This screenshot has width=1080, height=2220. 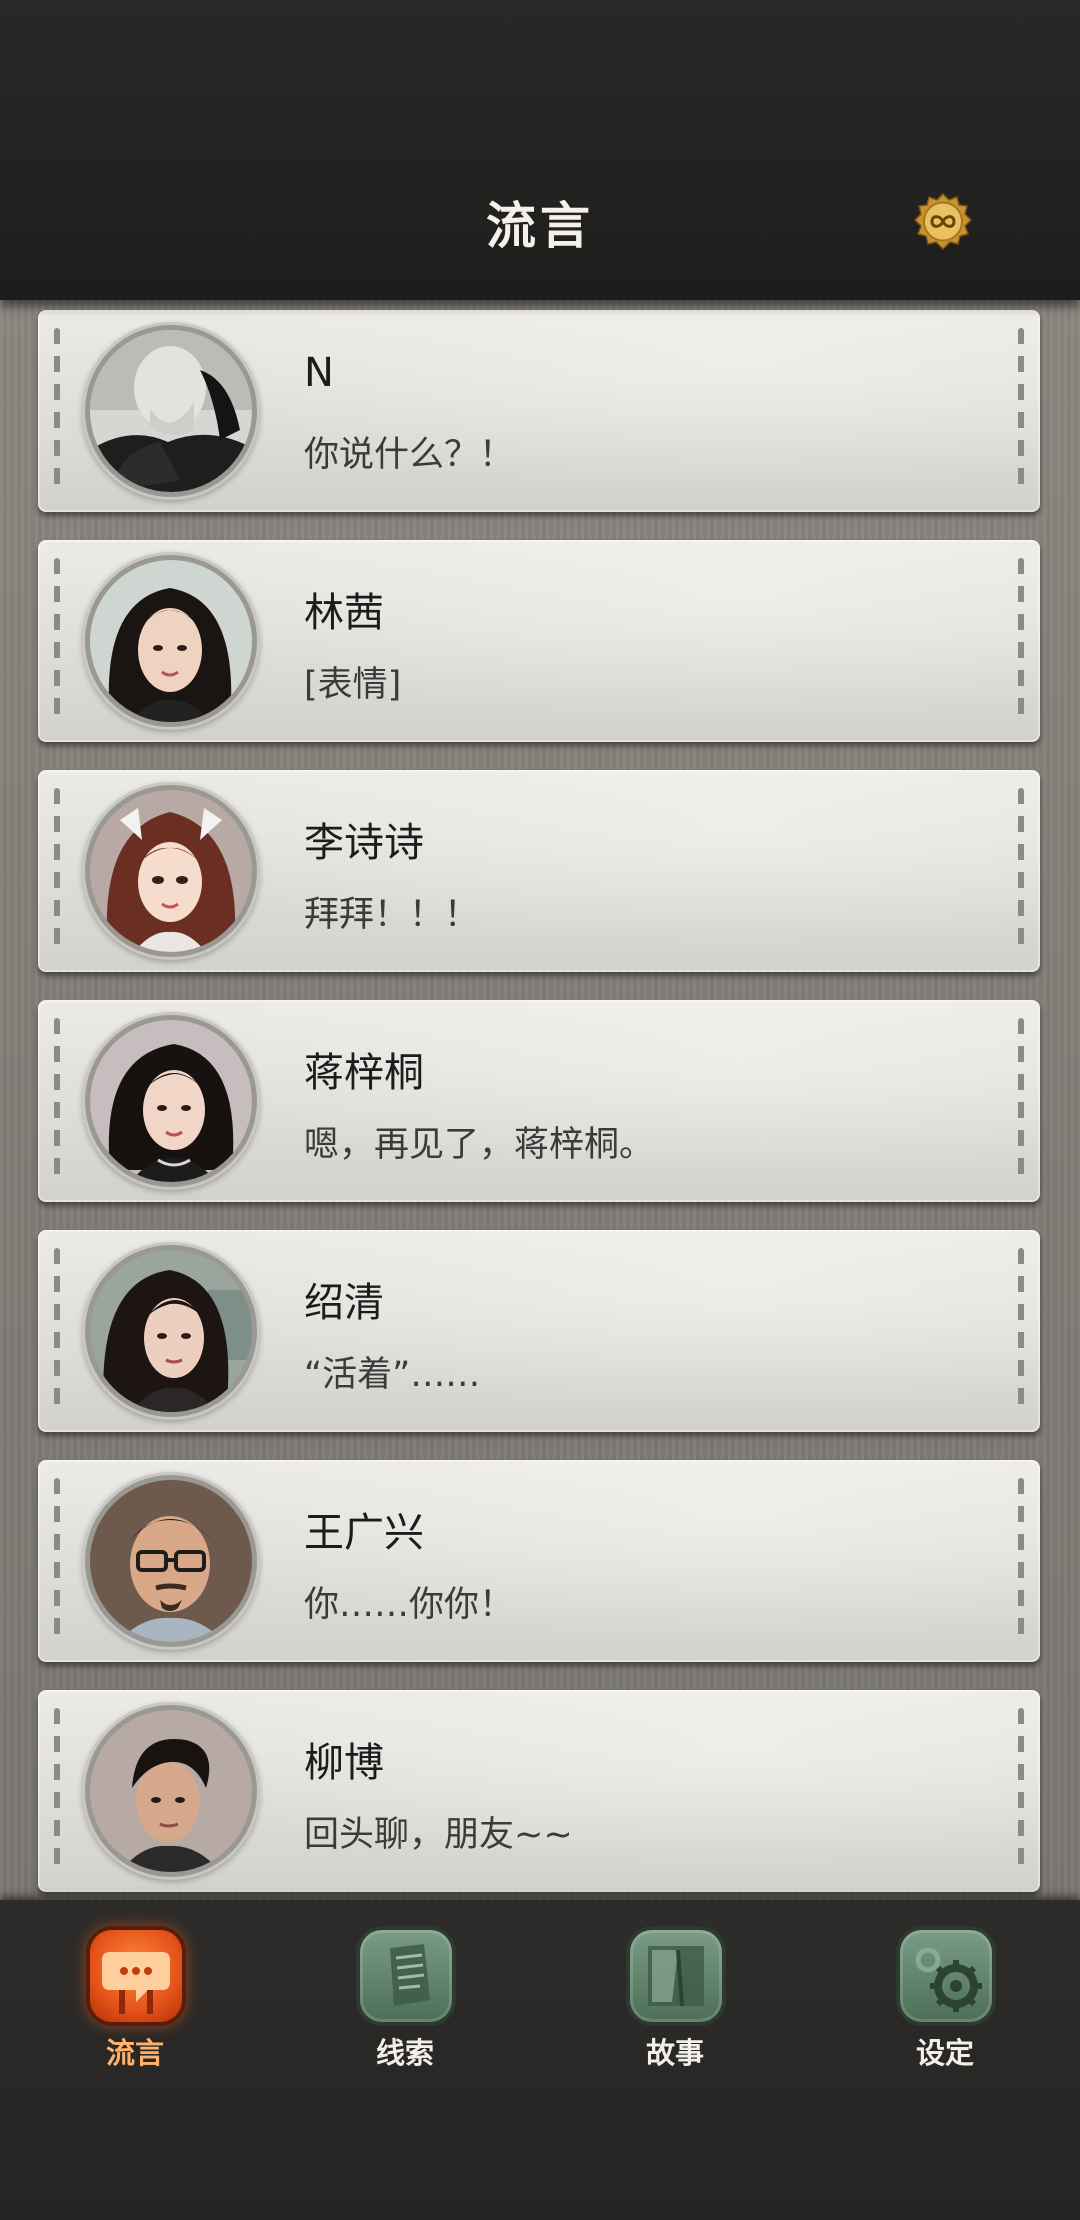 What do you see at coordinates (946, 1976) in the screenshot?
I see `gear-icon` at bounding box center [946, 1976].